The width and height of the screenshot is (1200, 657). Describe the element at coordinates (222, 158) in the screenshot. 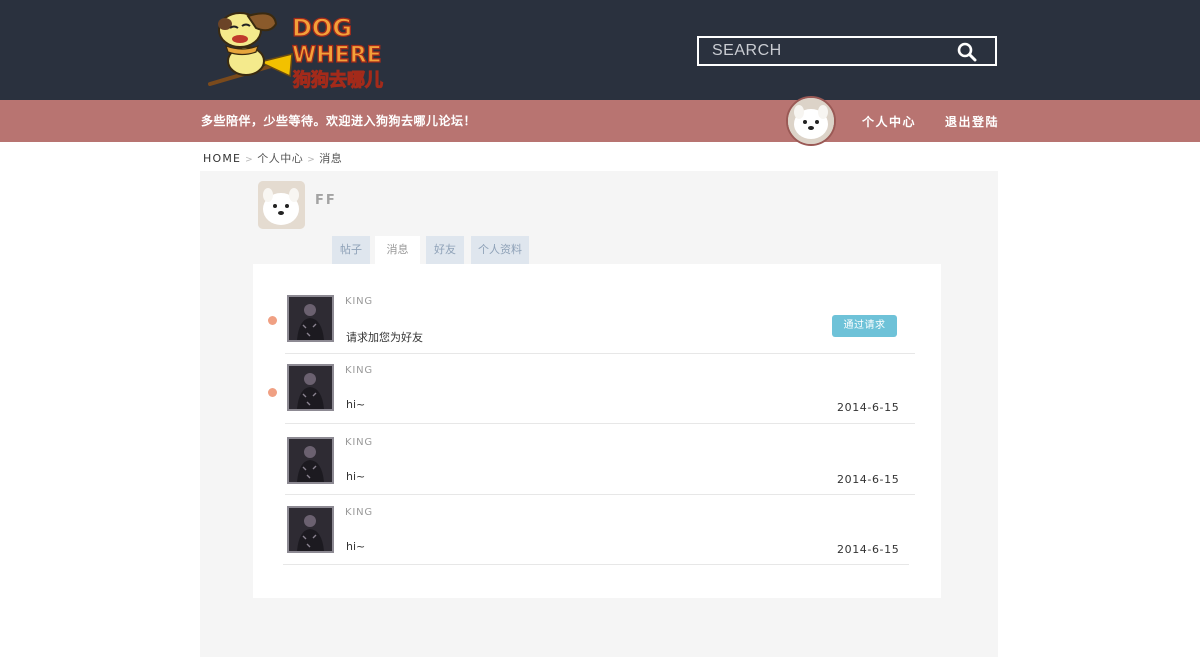

I see `breadcrumb-home: HOME` at that location.